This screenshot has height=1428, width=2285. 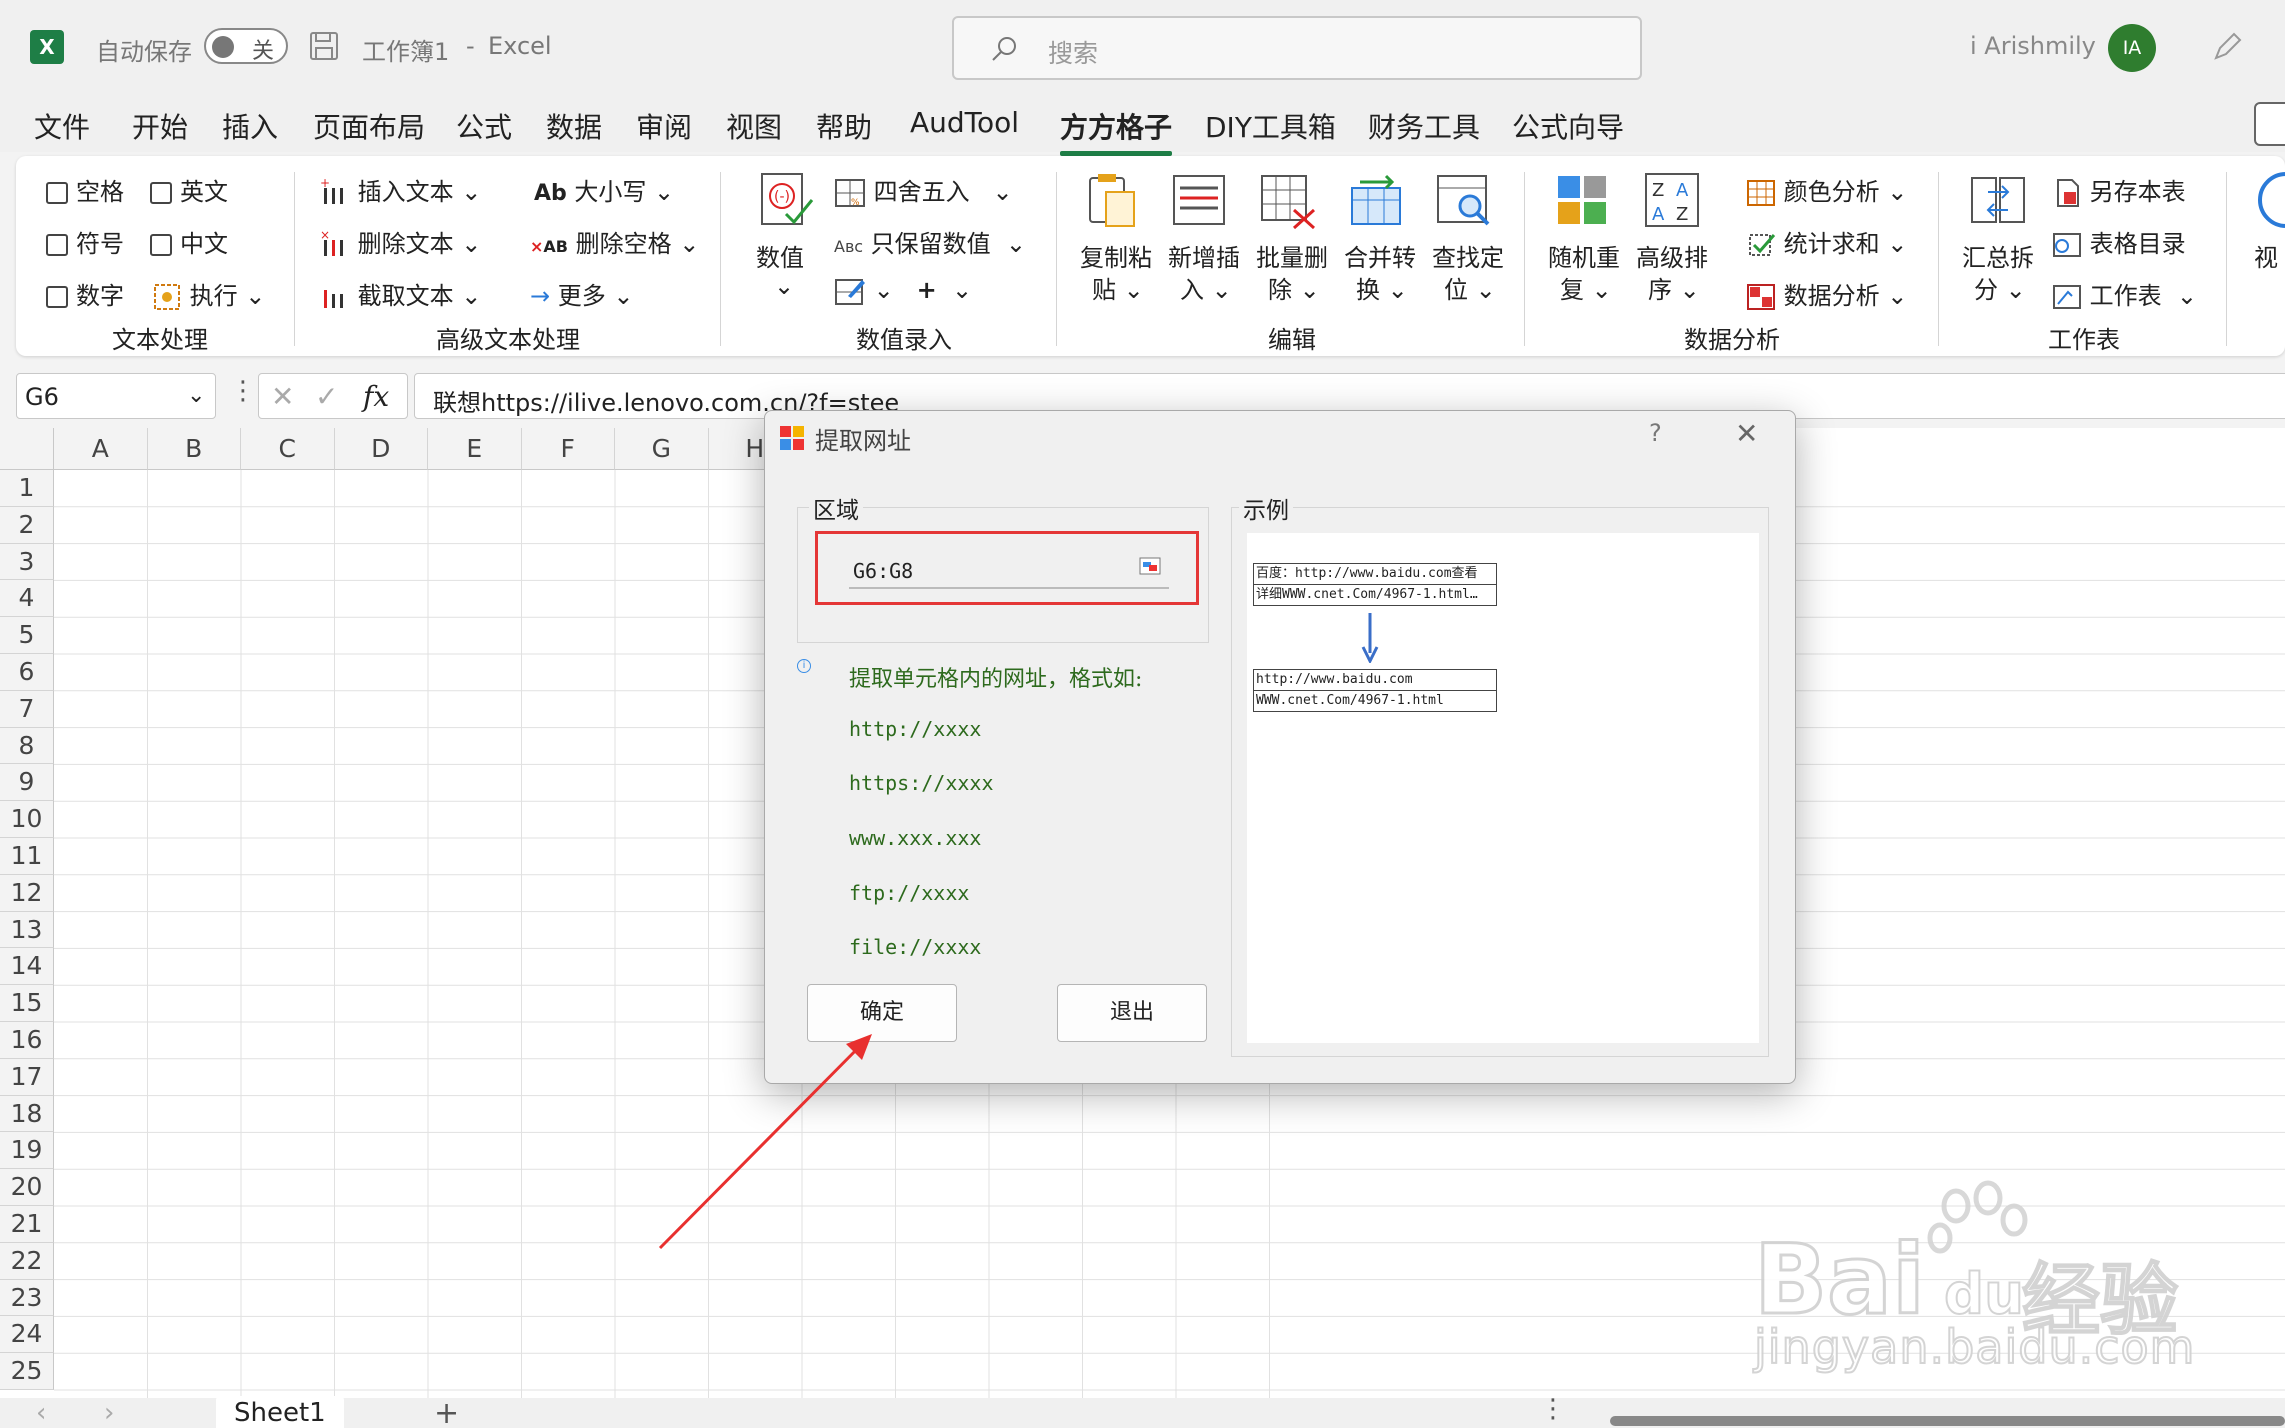 What do you see at coordinates (246, 46) in the screenshot?
I see `autosave-toggle: 关` at bounding box center [246, 46].